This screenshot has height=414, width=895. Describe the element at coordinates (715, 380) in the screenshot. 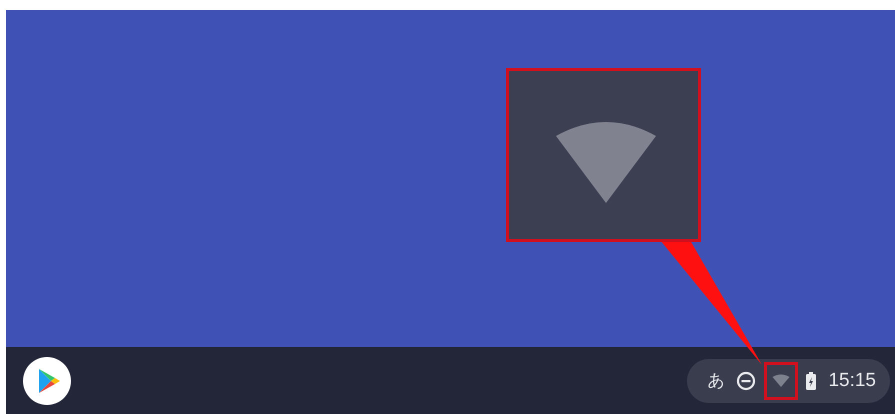

I see `input-method-label: あ` at that location.